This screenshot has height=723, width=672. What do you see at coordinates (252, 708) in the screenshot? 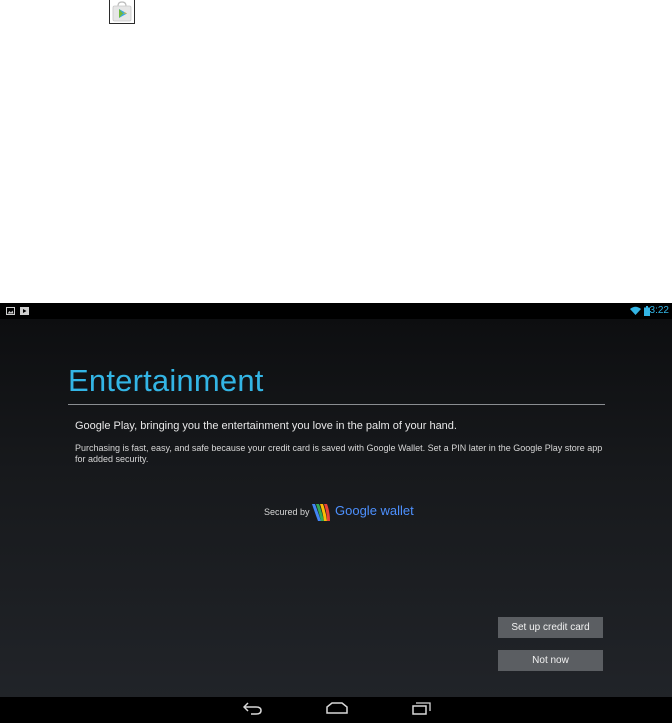
I see `back-icon` at bounding box center [252, 708].